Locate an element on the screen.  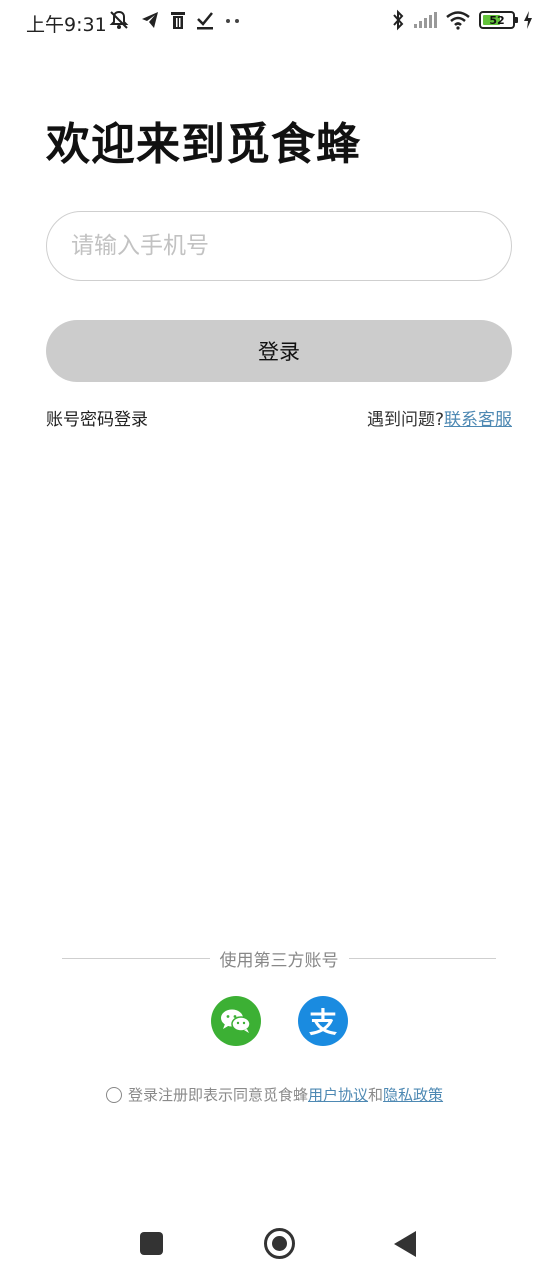
battery-cap is located at coordinates (516, 20).